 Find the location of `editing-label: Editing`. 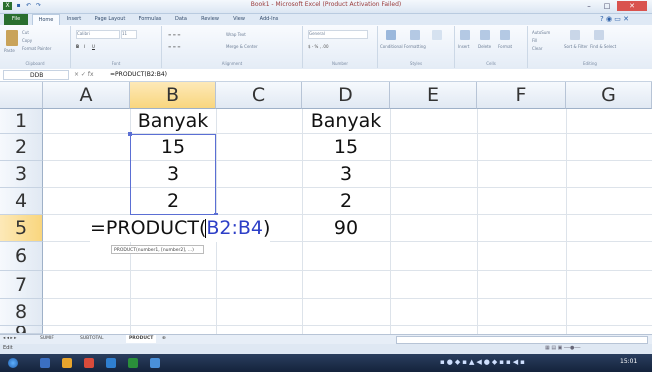

editing-label: Editing is located at coordinates (590, 63).